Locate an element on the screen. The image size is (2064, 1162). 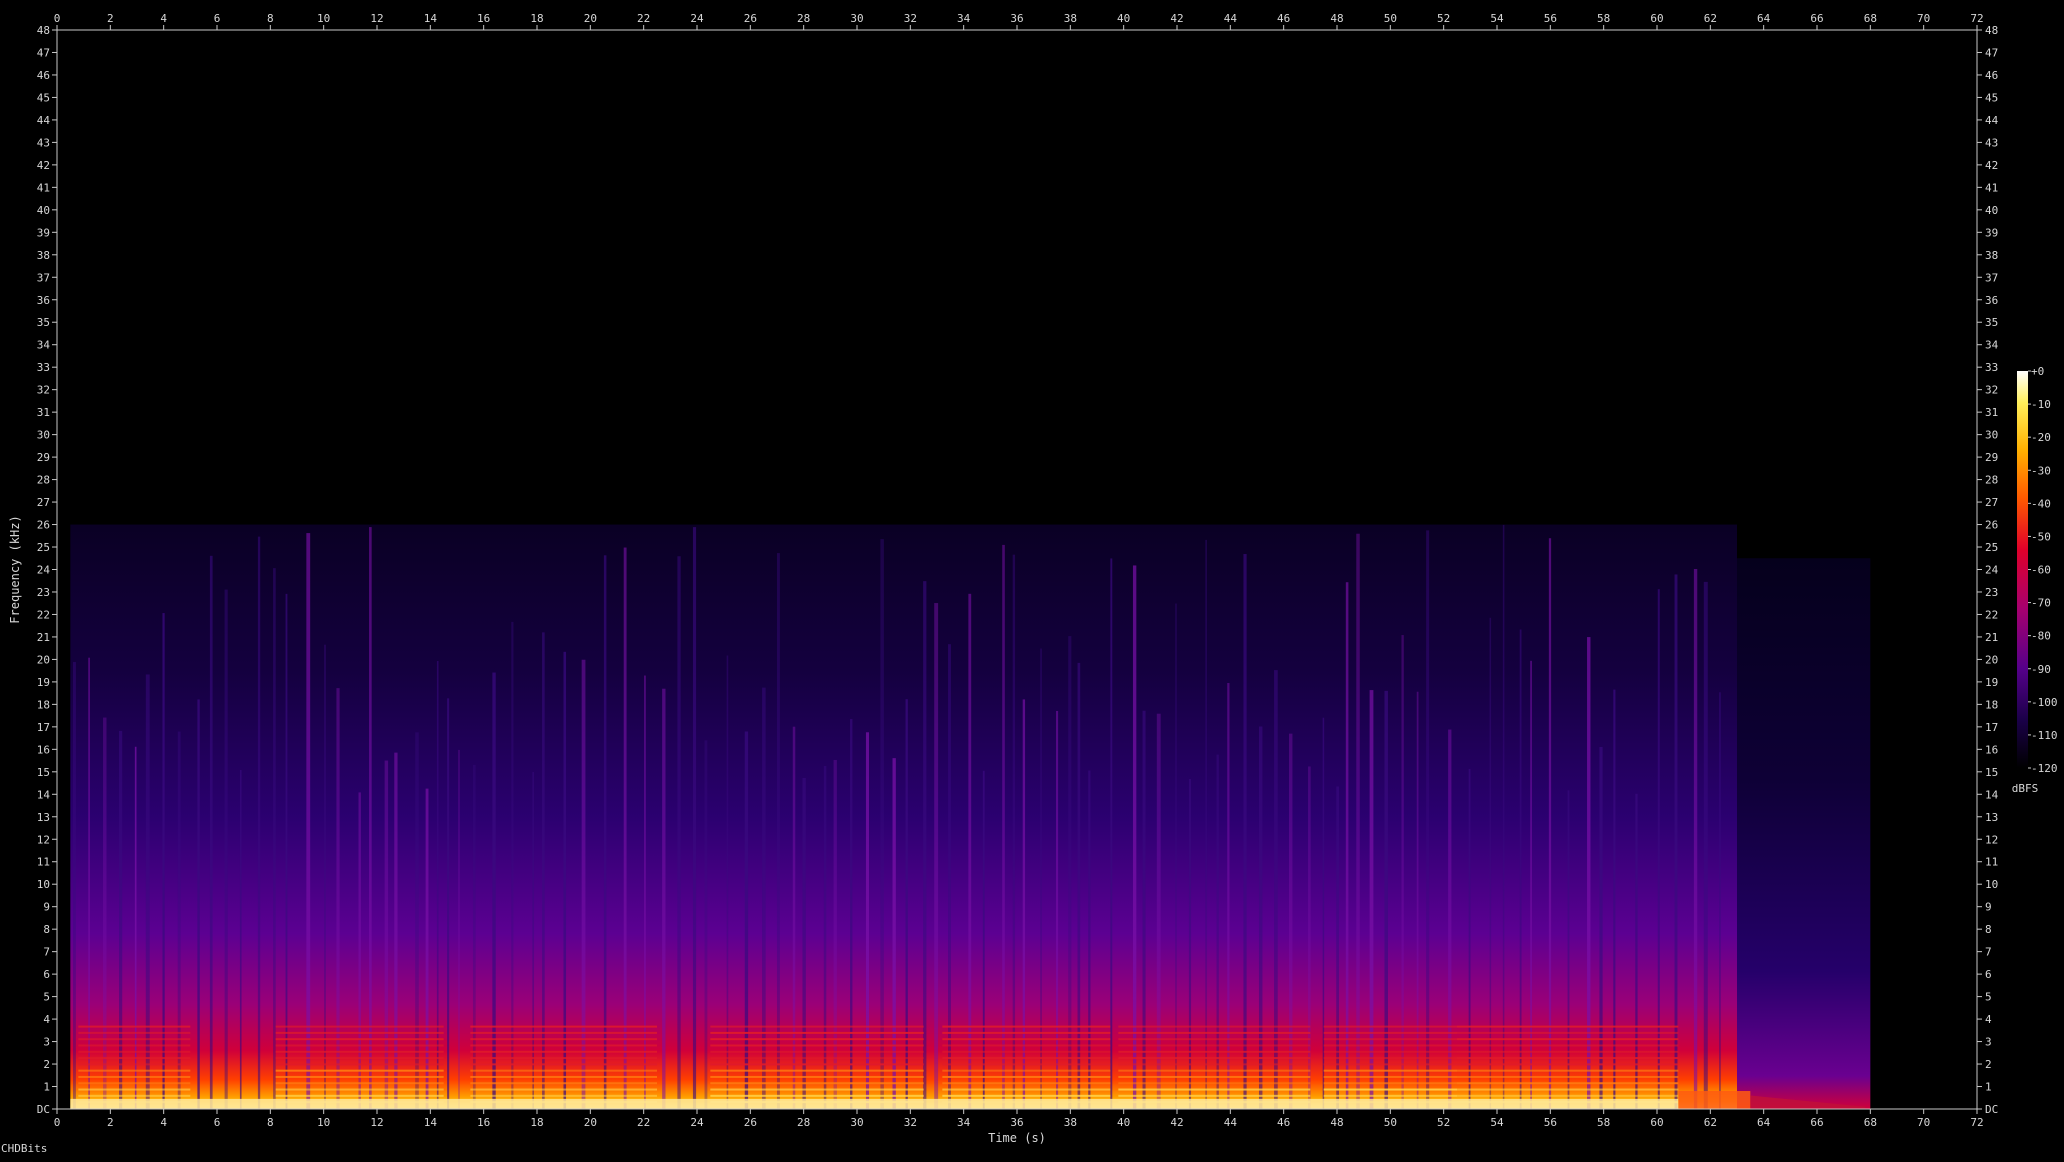
x-tick-label-bottom: 64 is located at coordinates (1764, 1122).